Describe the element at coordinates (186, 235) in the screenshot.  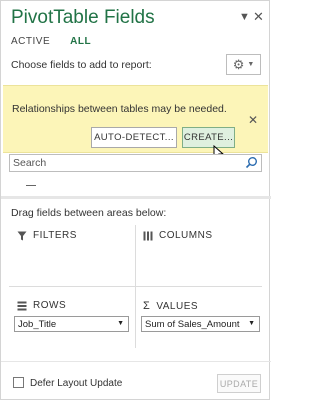
I see `columns-label: COLUMNS` at that location.